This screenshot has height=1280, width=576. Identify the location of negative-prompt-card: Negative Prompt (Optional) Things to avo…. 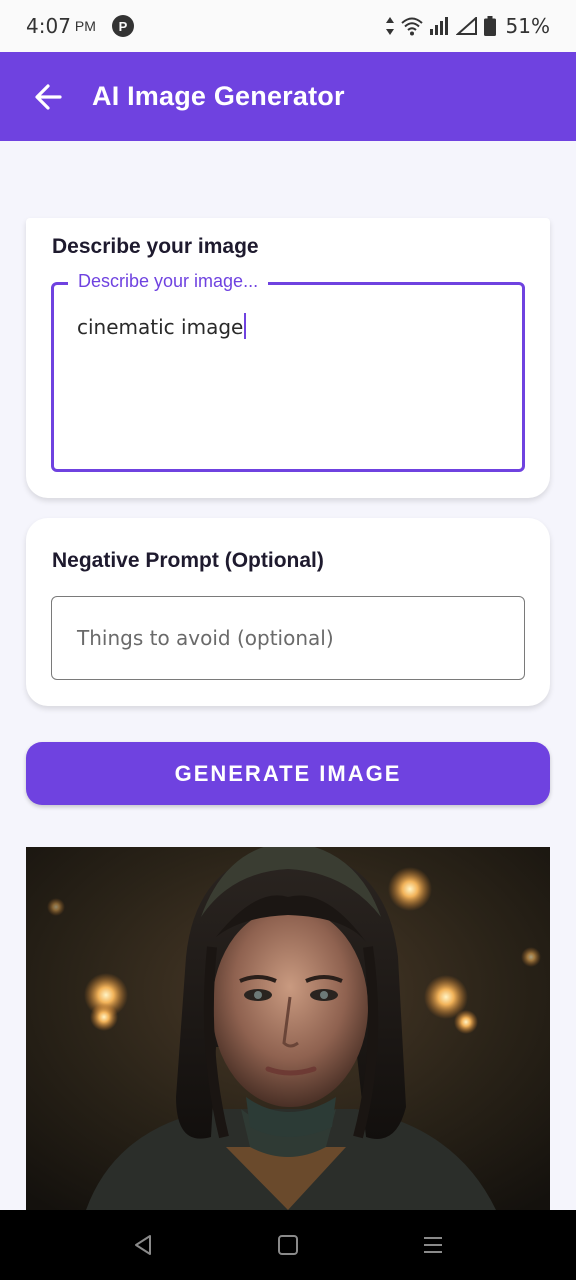
(288, 612).